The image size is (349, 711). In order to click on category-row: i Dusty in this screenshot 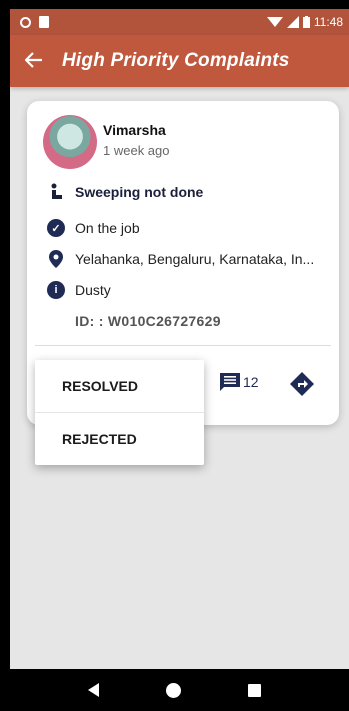, I will do `click(79, 290)`.